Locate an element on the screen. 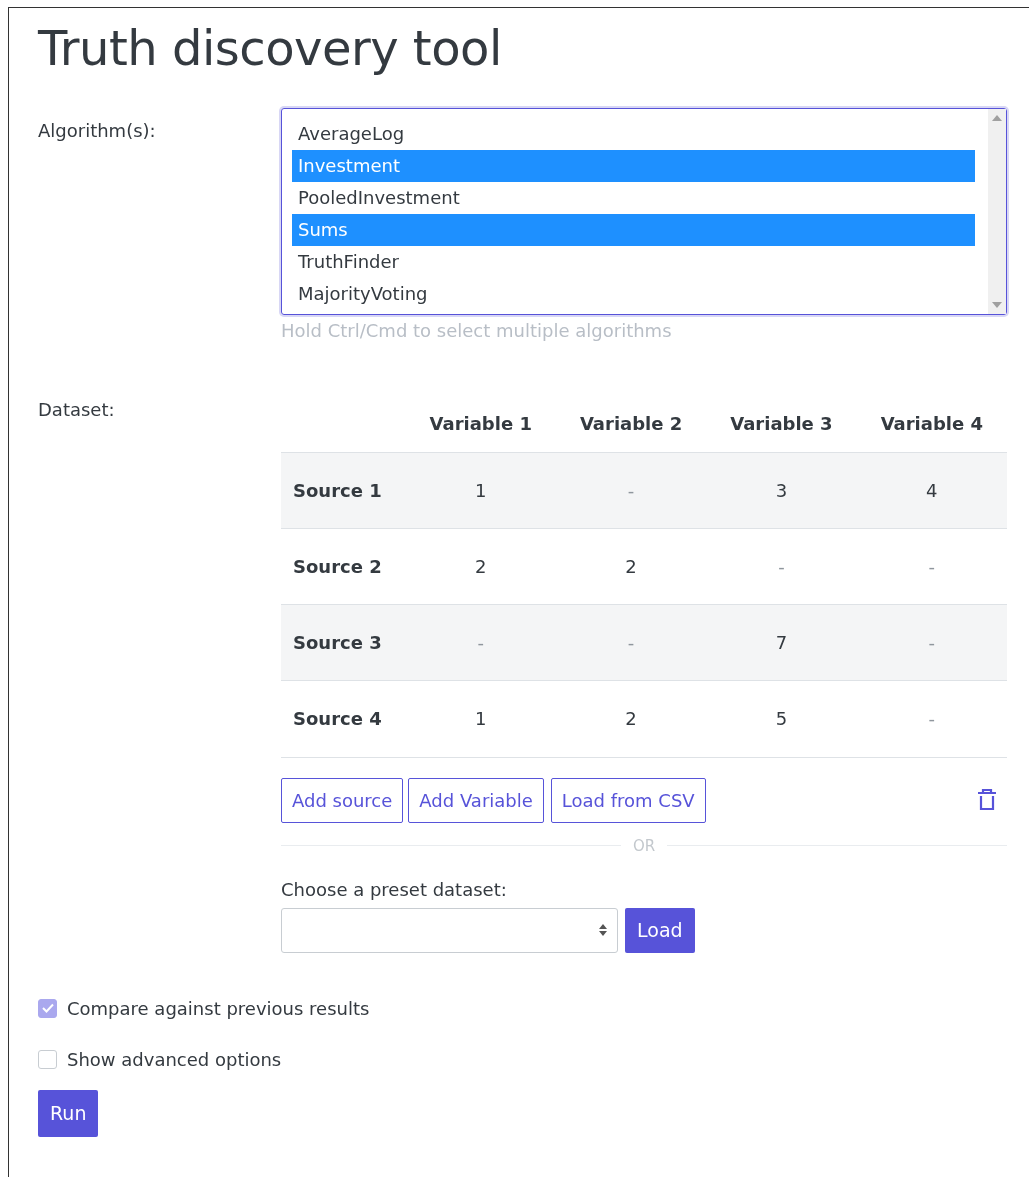 The height and width of the screenshot is (1178, 1029). table-cell: 5 is located at coordinates (781, 718).